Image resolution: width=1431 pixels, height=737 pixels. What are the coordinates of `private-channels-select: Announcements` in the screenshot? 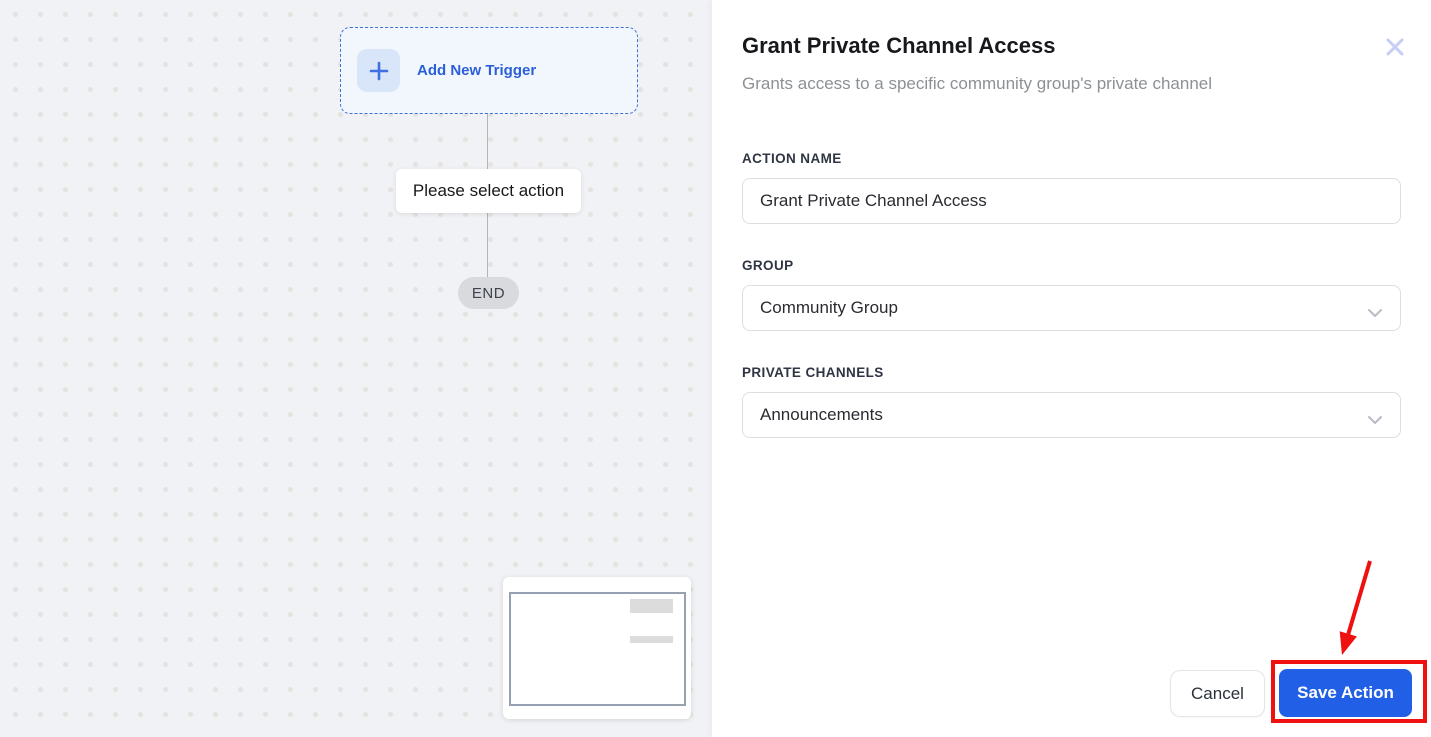 It's located at (1071, 415).